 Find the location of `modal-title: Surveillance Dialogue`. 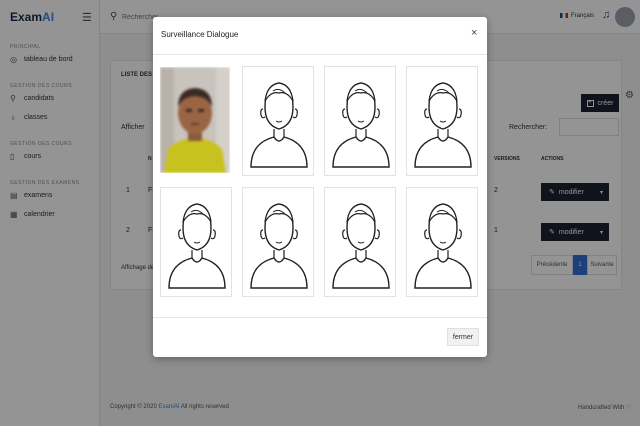

modal-title: Surveillance Dialogue is located at coordinates (200, 34).